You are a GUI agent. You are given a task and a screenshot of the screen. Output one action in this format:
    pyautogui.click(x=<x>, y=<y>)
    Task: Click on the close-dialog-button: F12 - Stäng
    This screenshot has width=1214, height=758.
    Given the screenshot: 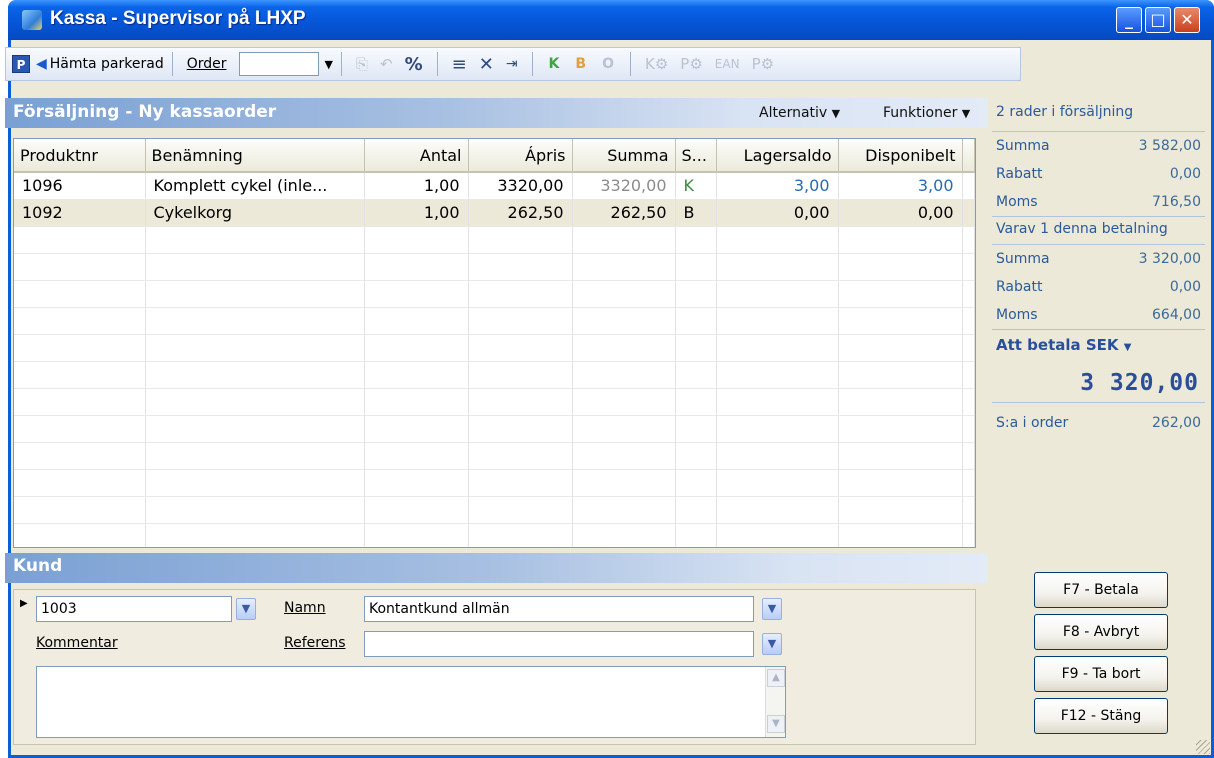 What is the action you would take?
    pyautogui.click(x=1101, y=716)
    